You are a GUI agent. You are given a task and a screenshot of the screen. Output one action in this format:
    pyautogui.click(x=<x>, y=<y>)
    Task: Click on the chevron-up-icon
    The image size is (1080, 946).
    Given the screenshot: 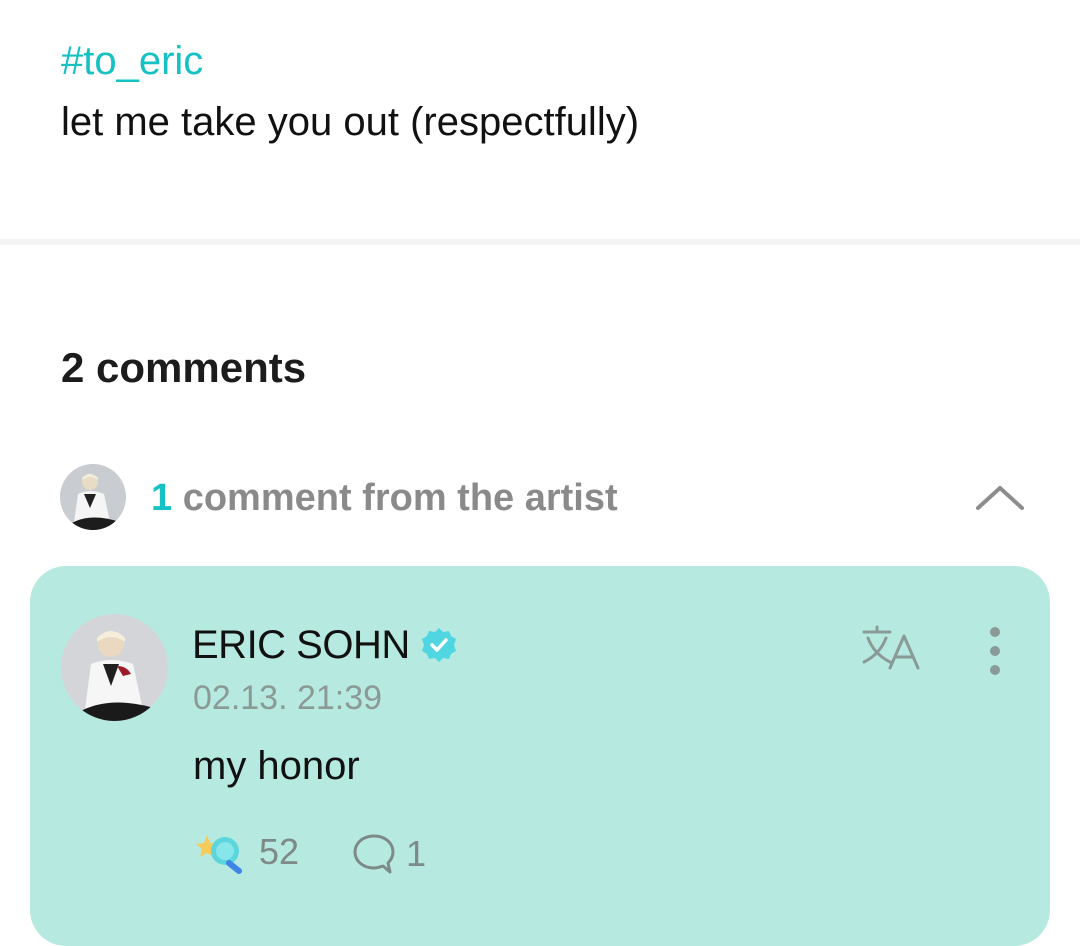 What is the action you would take?
    pyautogui.click(x=1000, y=498)
    